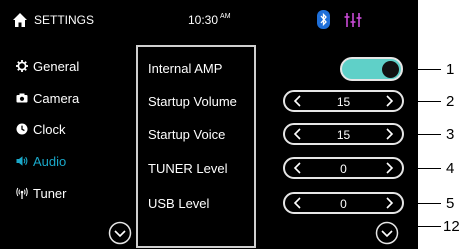 The height and width of the screenshot is (249, 465). I want to click on sidebar-item-clock: Clock, so click(41, 129).